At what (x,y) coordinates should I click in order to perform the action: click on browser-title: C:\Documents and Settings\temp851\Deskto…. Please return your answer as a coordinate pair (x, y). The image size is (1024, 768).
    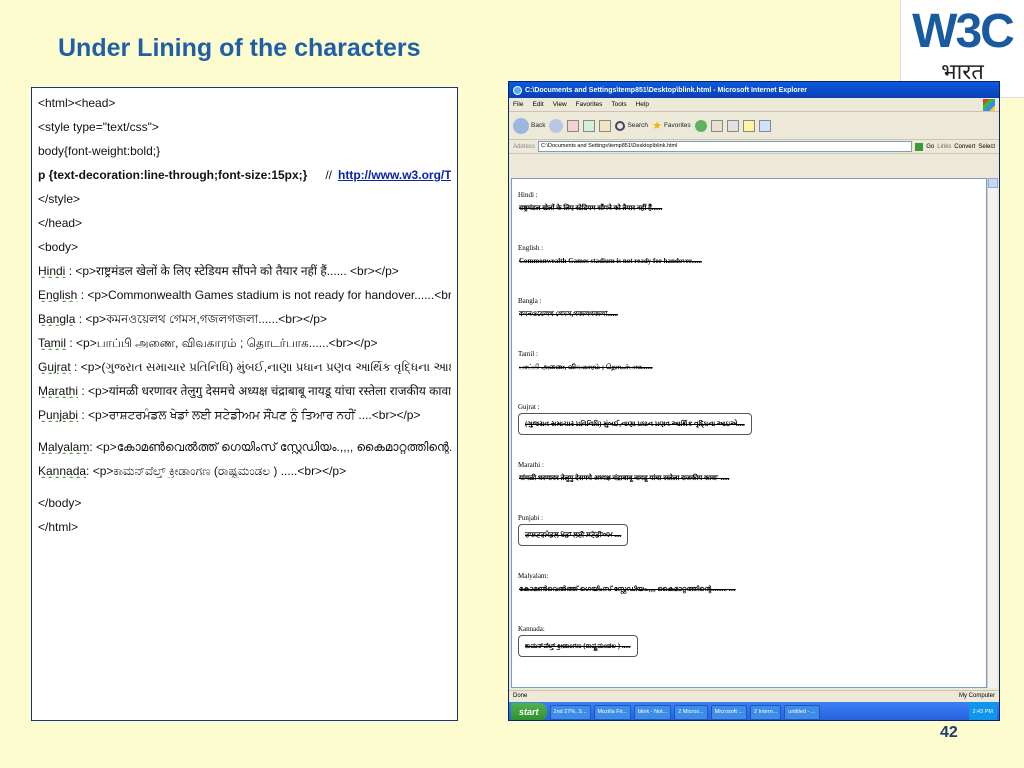
    Looking at the image, I should click on (666, 90).